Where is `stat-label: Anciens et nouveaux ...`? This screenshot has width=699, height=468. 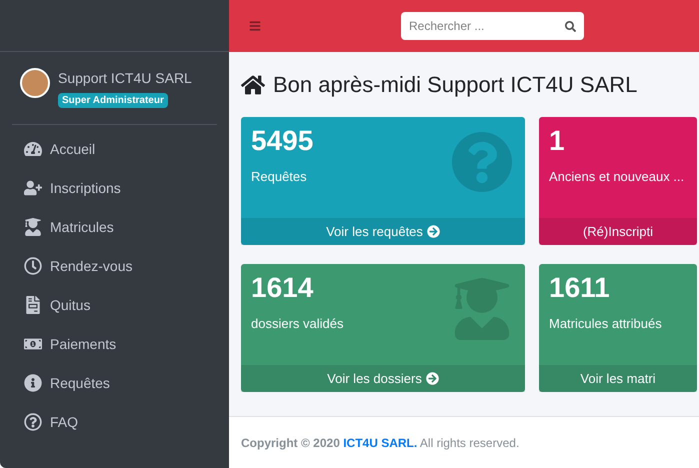
stat-label: Anciens et nouveaux ... is located at coordinates (617, 177).